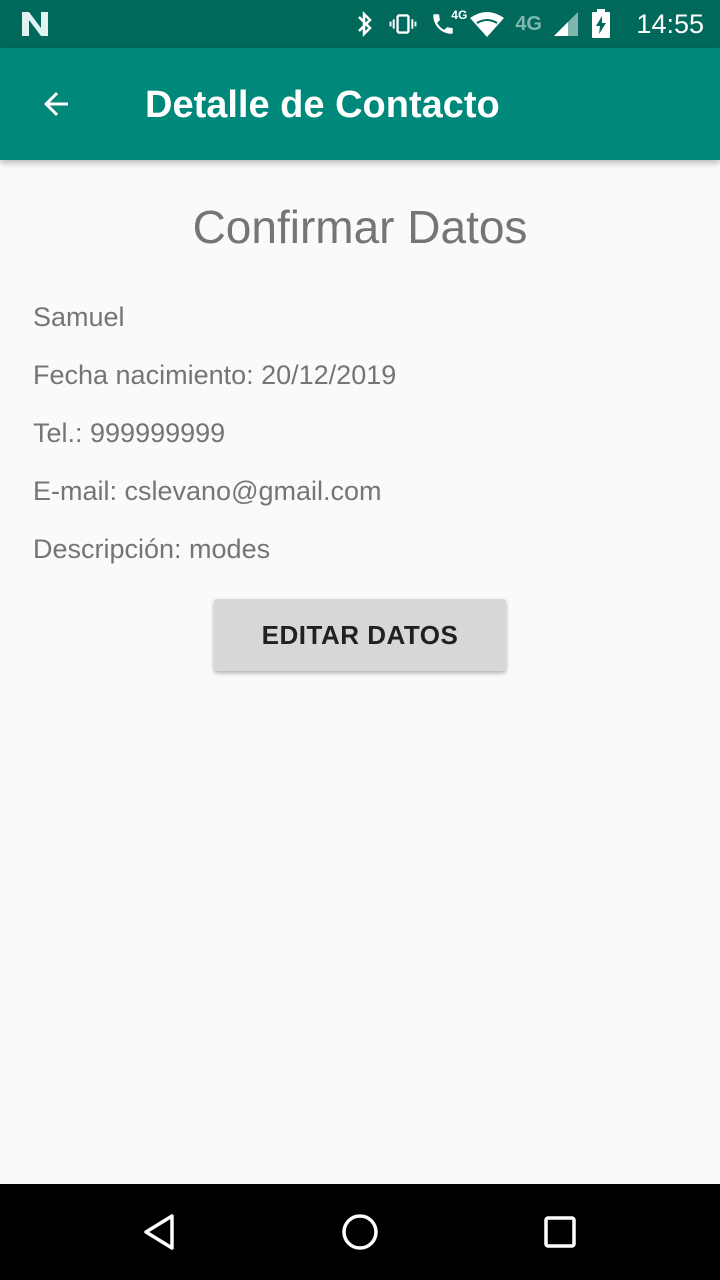  What do you see at coordinates (487, 24) in the screenshot?
I see `wifi-icon` at bounding box center [487, 24].